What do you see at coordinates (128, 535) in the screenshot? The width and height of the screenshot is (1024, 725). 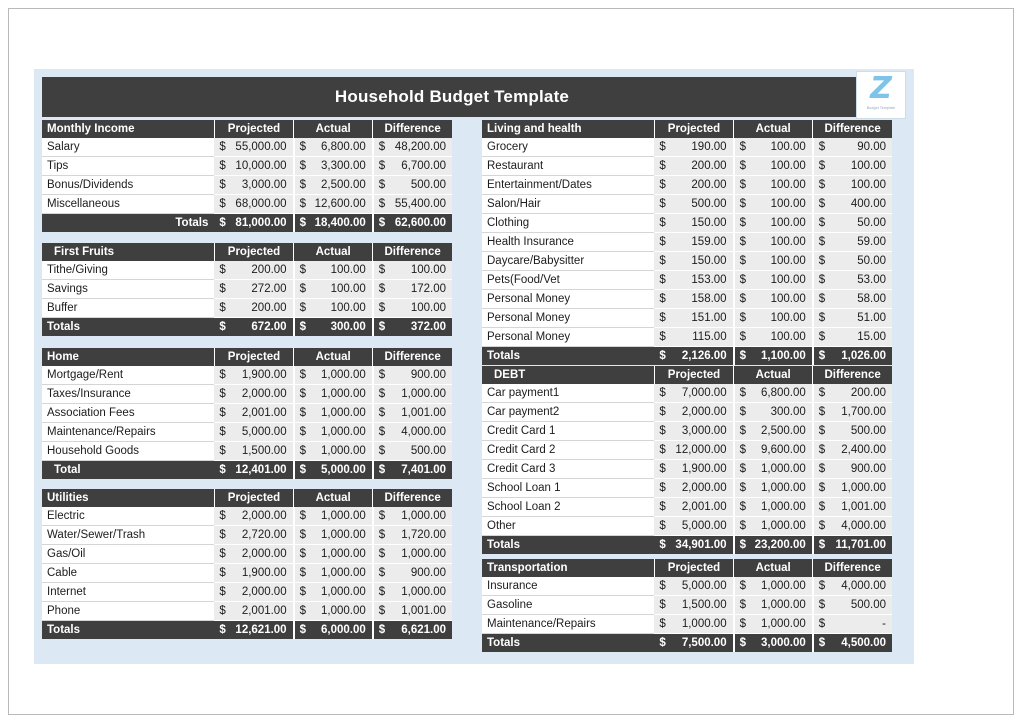 I see `row-label: Water/Sewer/Trash` at bounding box center [128, 535].